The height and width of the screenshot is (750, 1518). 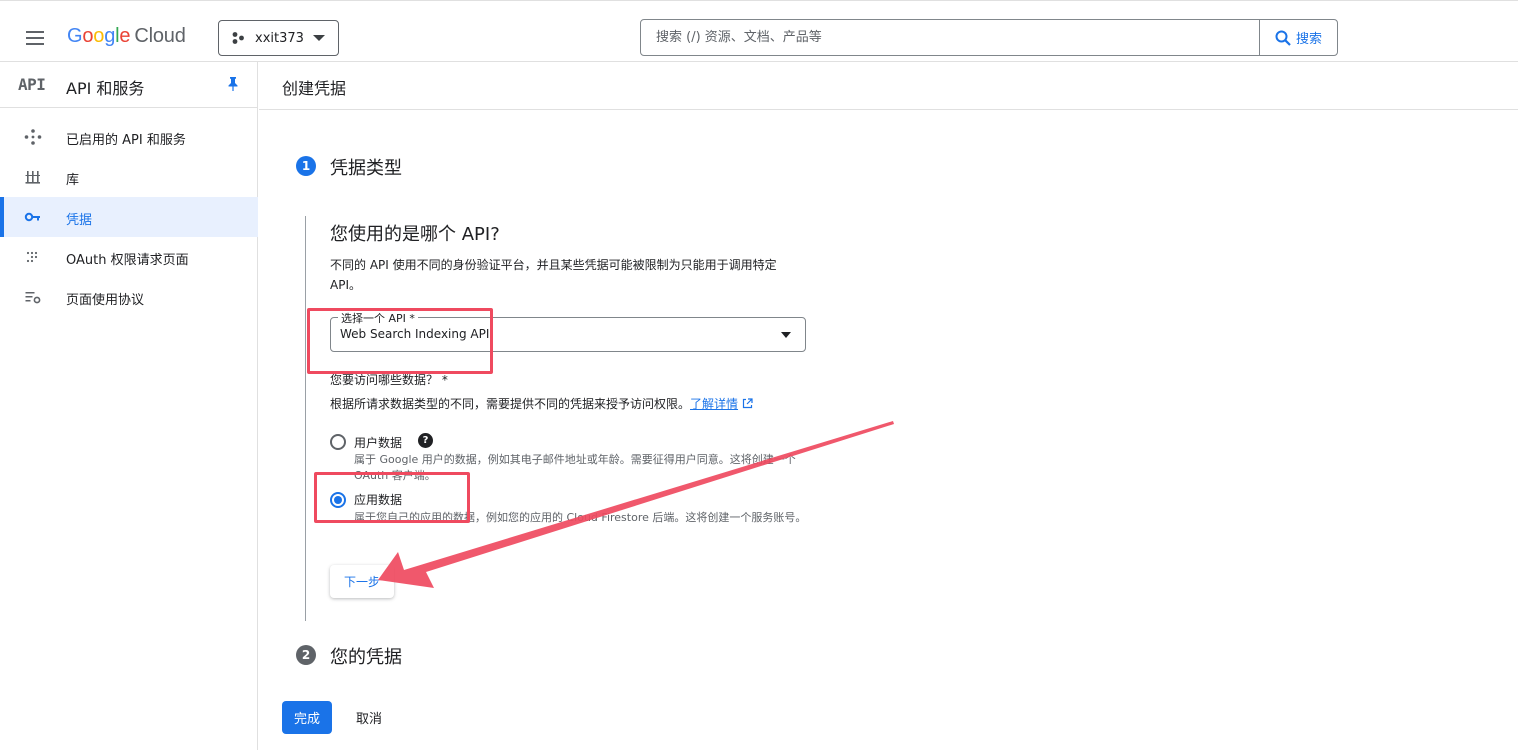 What do you see at coordinates (319, 38) in the screenshot?
I see `chevron-down-icon` at bounding box center [319, 38].